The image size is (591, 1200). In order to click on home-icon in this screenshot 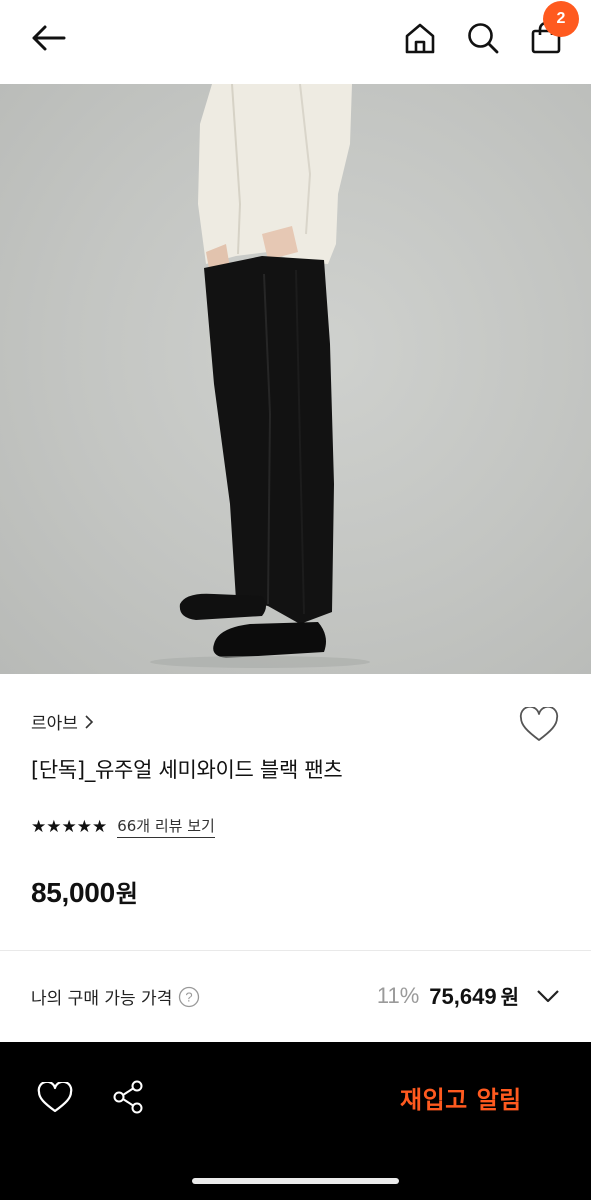, I will do `click(420, 38)`.